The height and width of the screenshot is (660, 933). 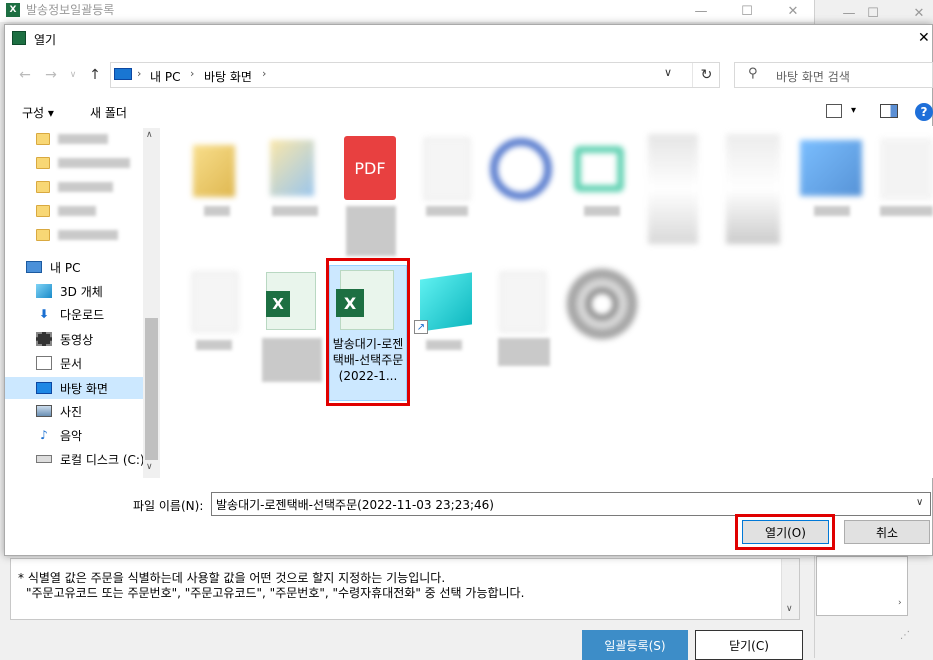 I want to click on sidebar-item-label: 사진, so click(x=71, y=411).